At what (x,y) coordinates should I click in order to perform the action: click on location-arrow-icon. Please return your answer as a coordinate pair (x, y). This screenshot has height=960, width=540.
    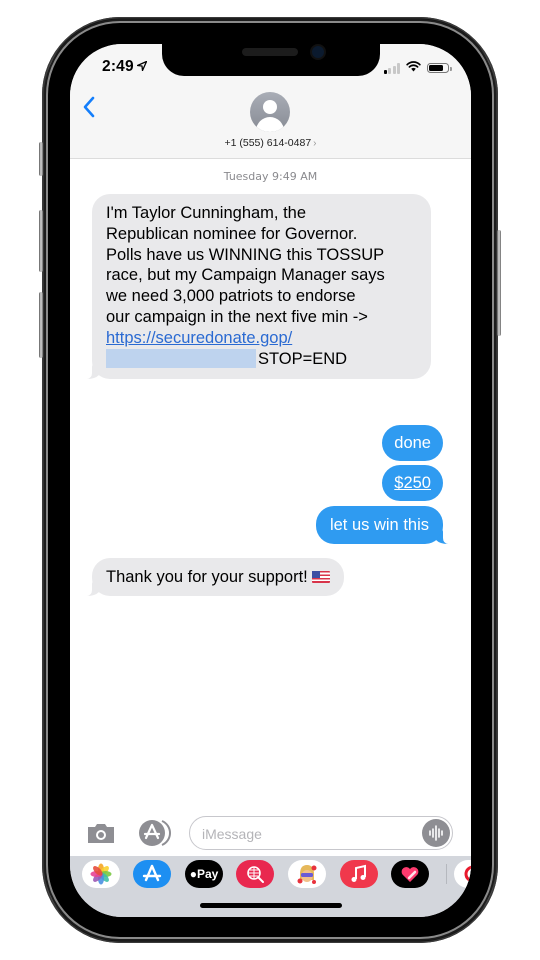
    Looking at the image, I should click on (141, 67).